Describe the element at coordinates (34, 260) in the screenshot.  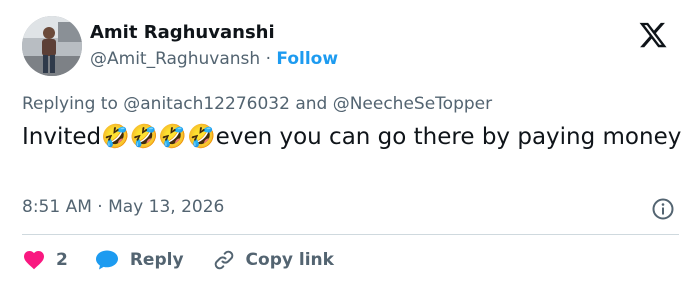
I see `heart-icon` at that location.